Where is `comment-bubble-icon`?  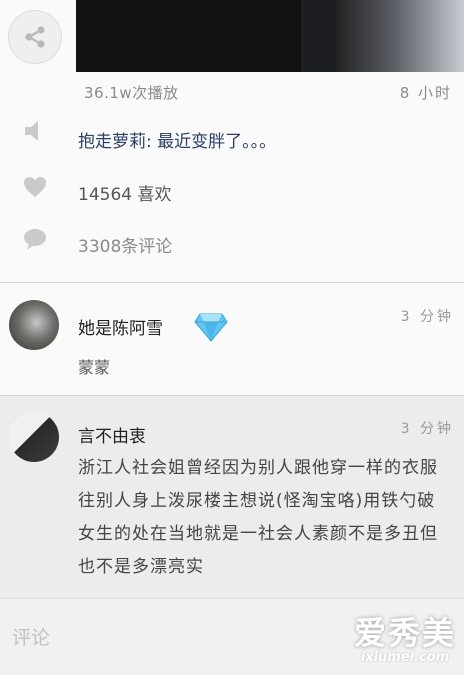 comment-bubble-icon is located at coordinates (35, 239).